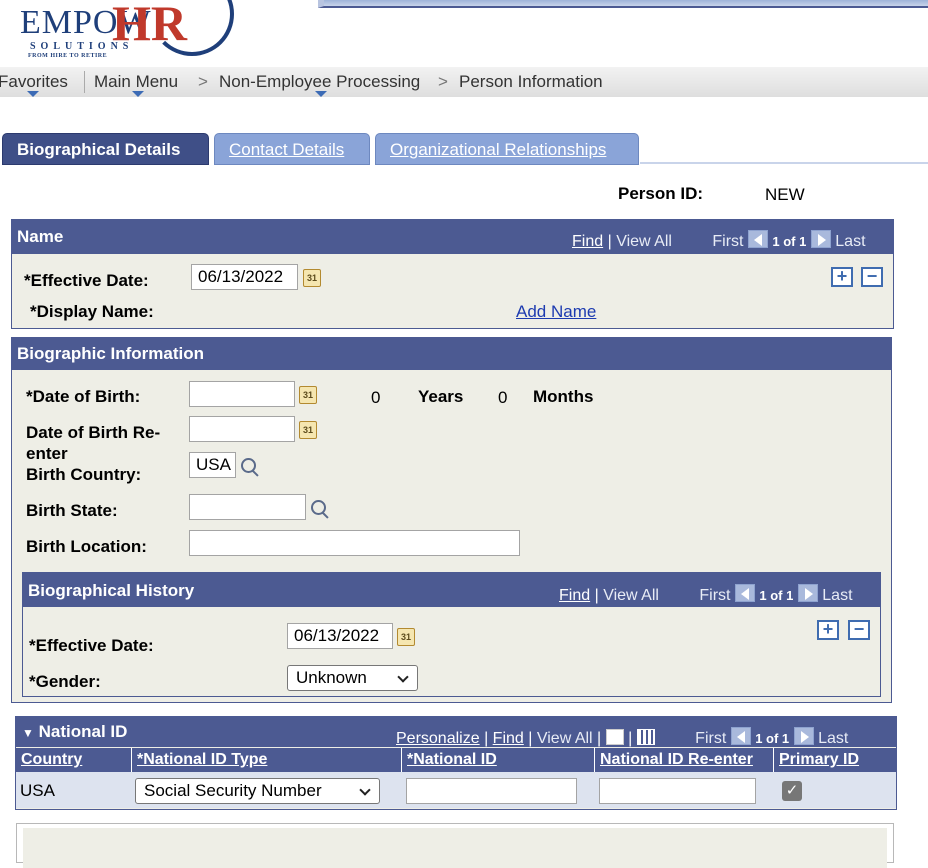 The width and height of the screenshot is (928, 868). I want to click on gender-select-value: Unknown, so click(331, 677).